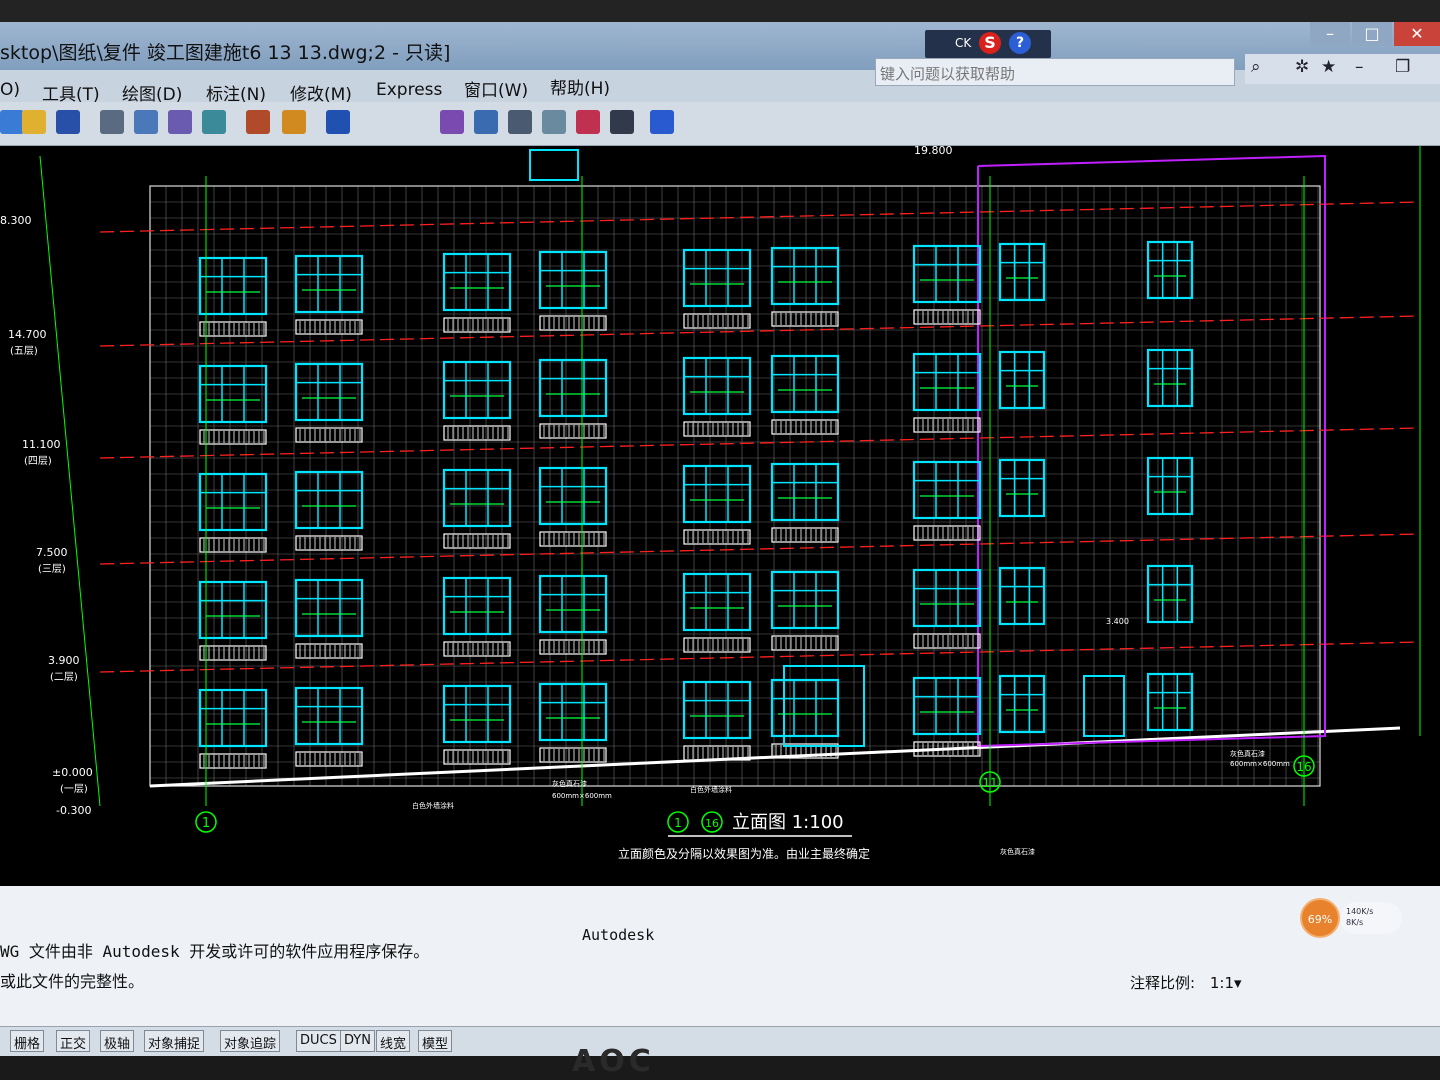  What do you see at coordinates (318, 1041) in the screenshot?
I see `ducs-toggle: DUCS` at bounding box center [318, 1041].